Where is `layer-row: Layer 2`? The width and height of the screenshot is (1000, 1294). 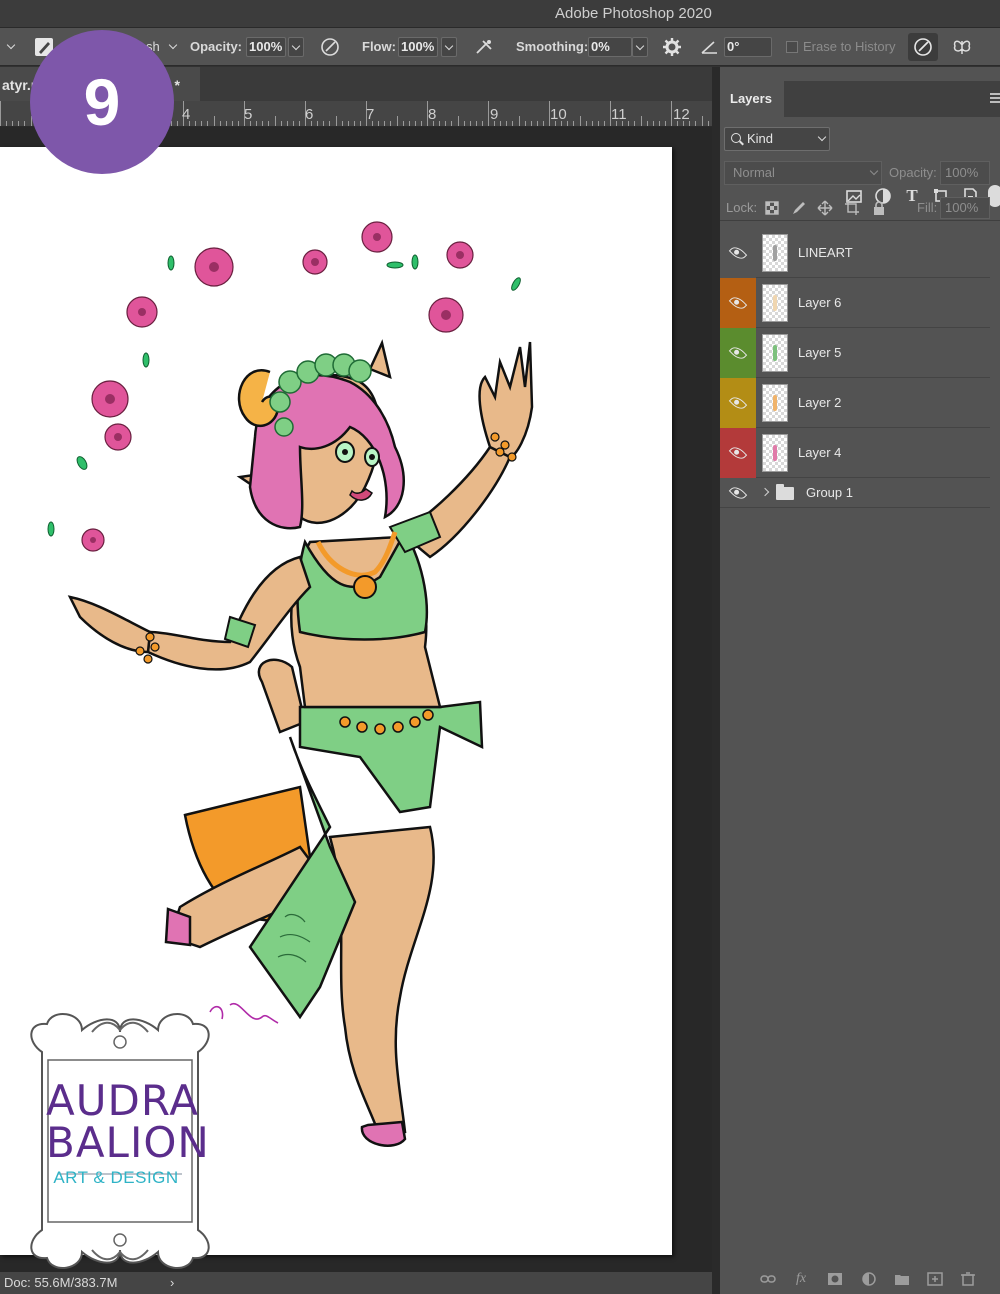
layer-row: Layer 2 is located at coordinates (855, 403).